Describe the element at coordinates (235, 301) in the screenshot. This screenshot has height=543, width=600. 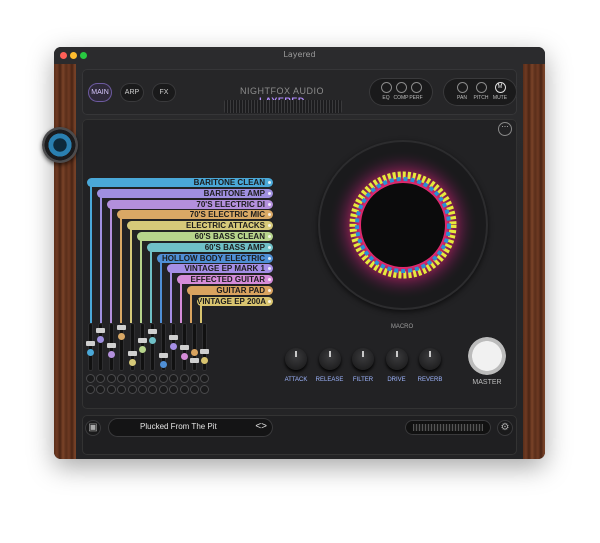
I see `layer-bar: VINTAGE EP 200A` at that location.